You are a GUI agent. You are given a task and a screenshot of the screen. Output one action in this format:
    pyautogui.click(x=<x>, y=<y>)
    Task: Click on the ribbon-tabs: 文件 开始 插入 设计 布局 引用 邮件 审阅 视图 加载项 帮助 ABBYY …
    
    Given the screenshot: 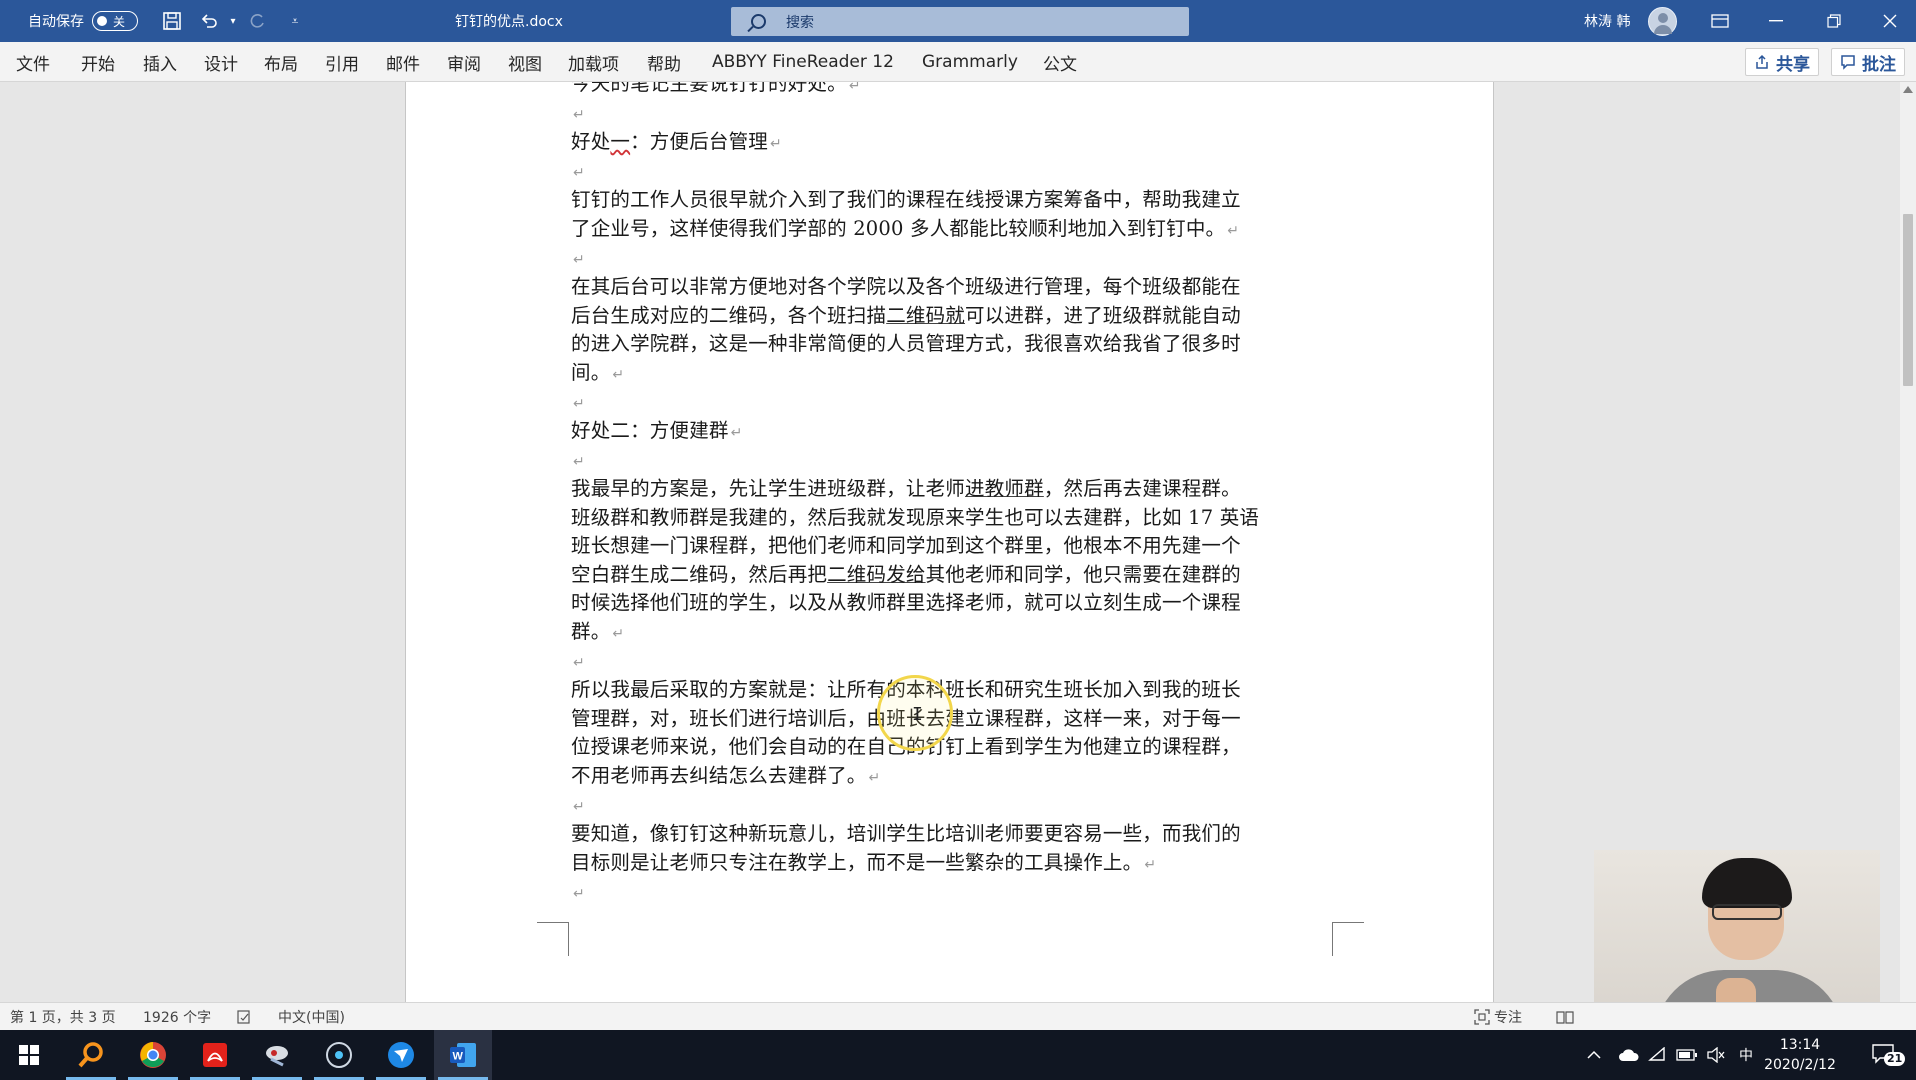 What is the action you would take?
    pyautogui.click(x=958, y=62)
    